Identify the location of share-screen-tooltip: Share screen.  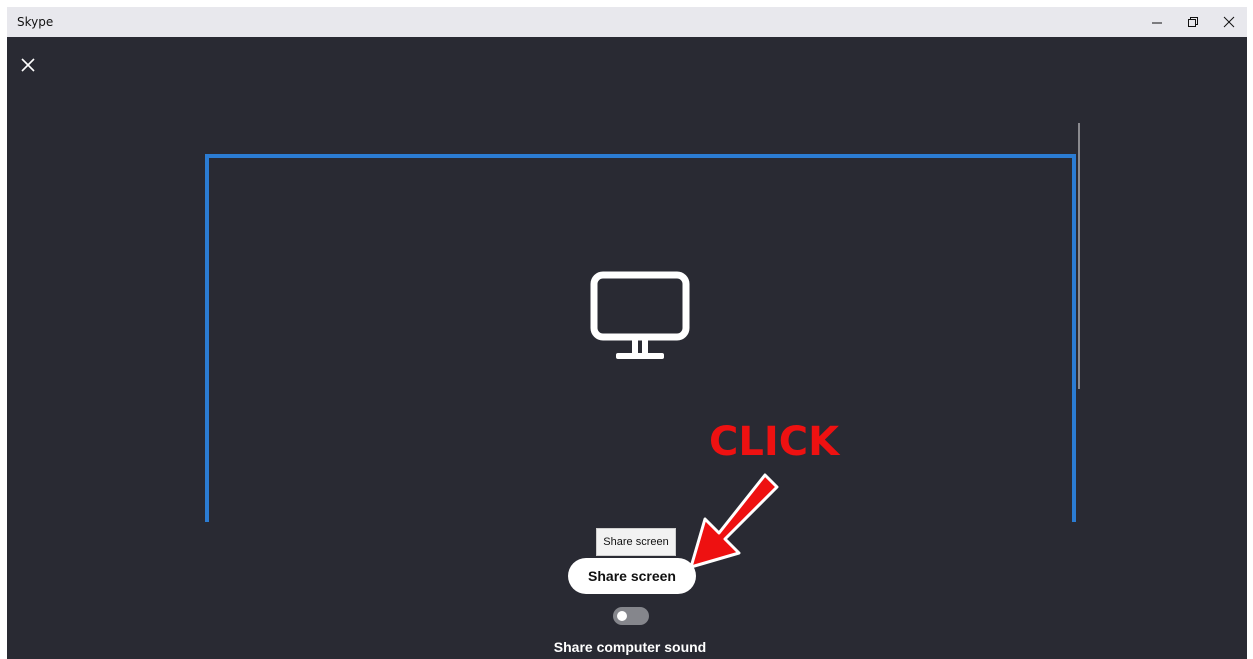
(636, 542).